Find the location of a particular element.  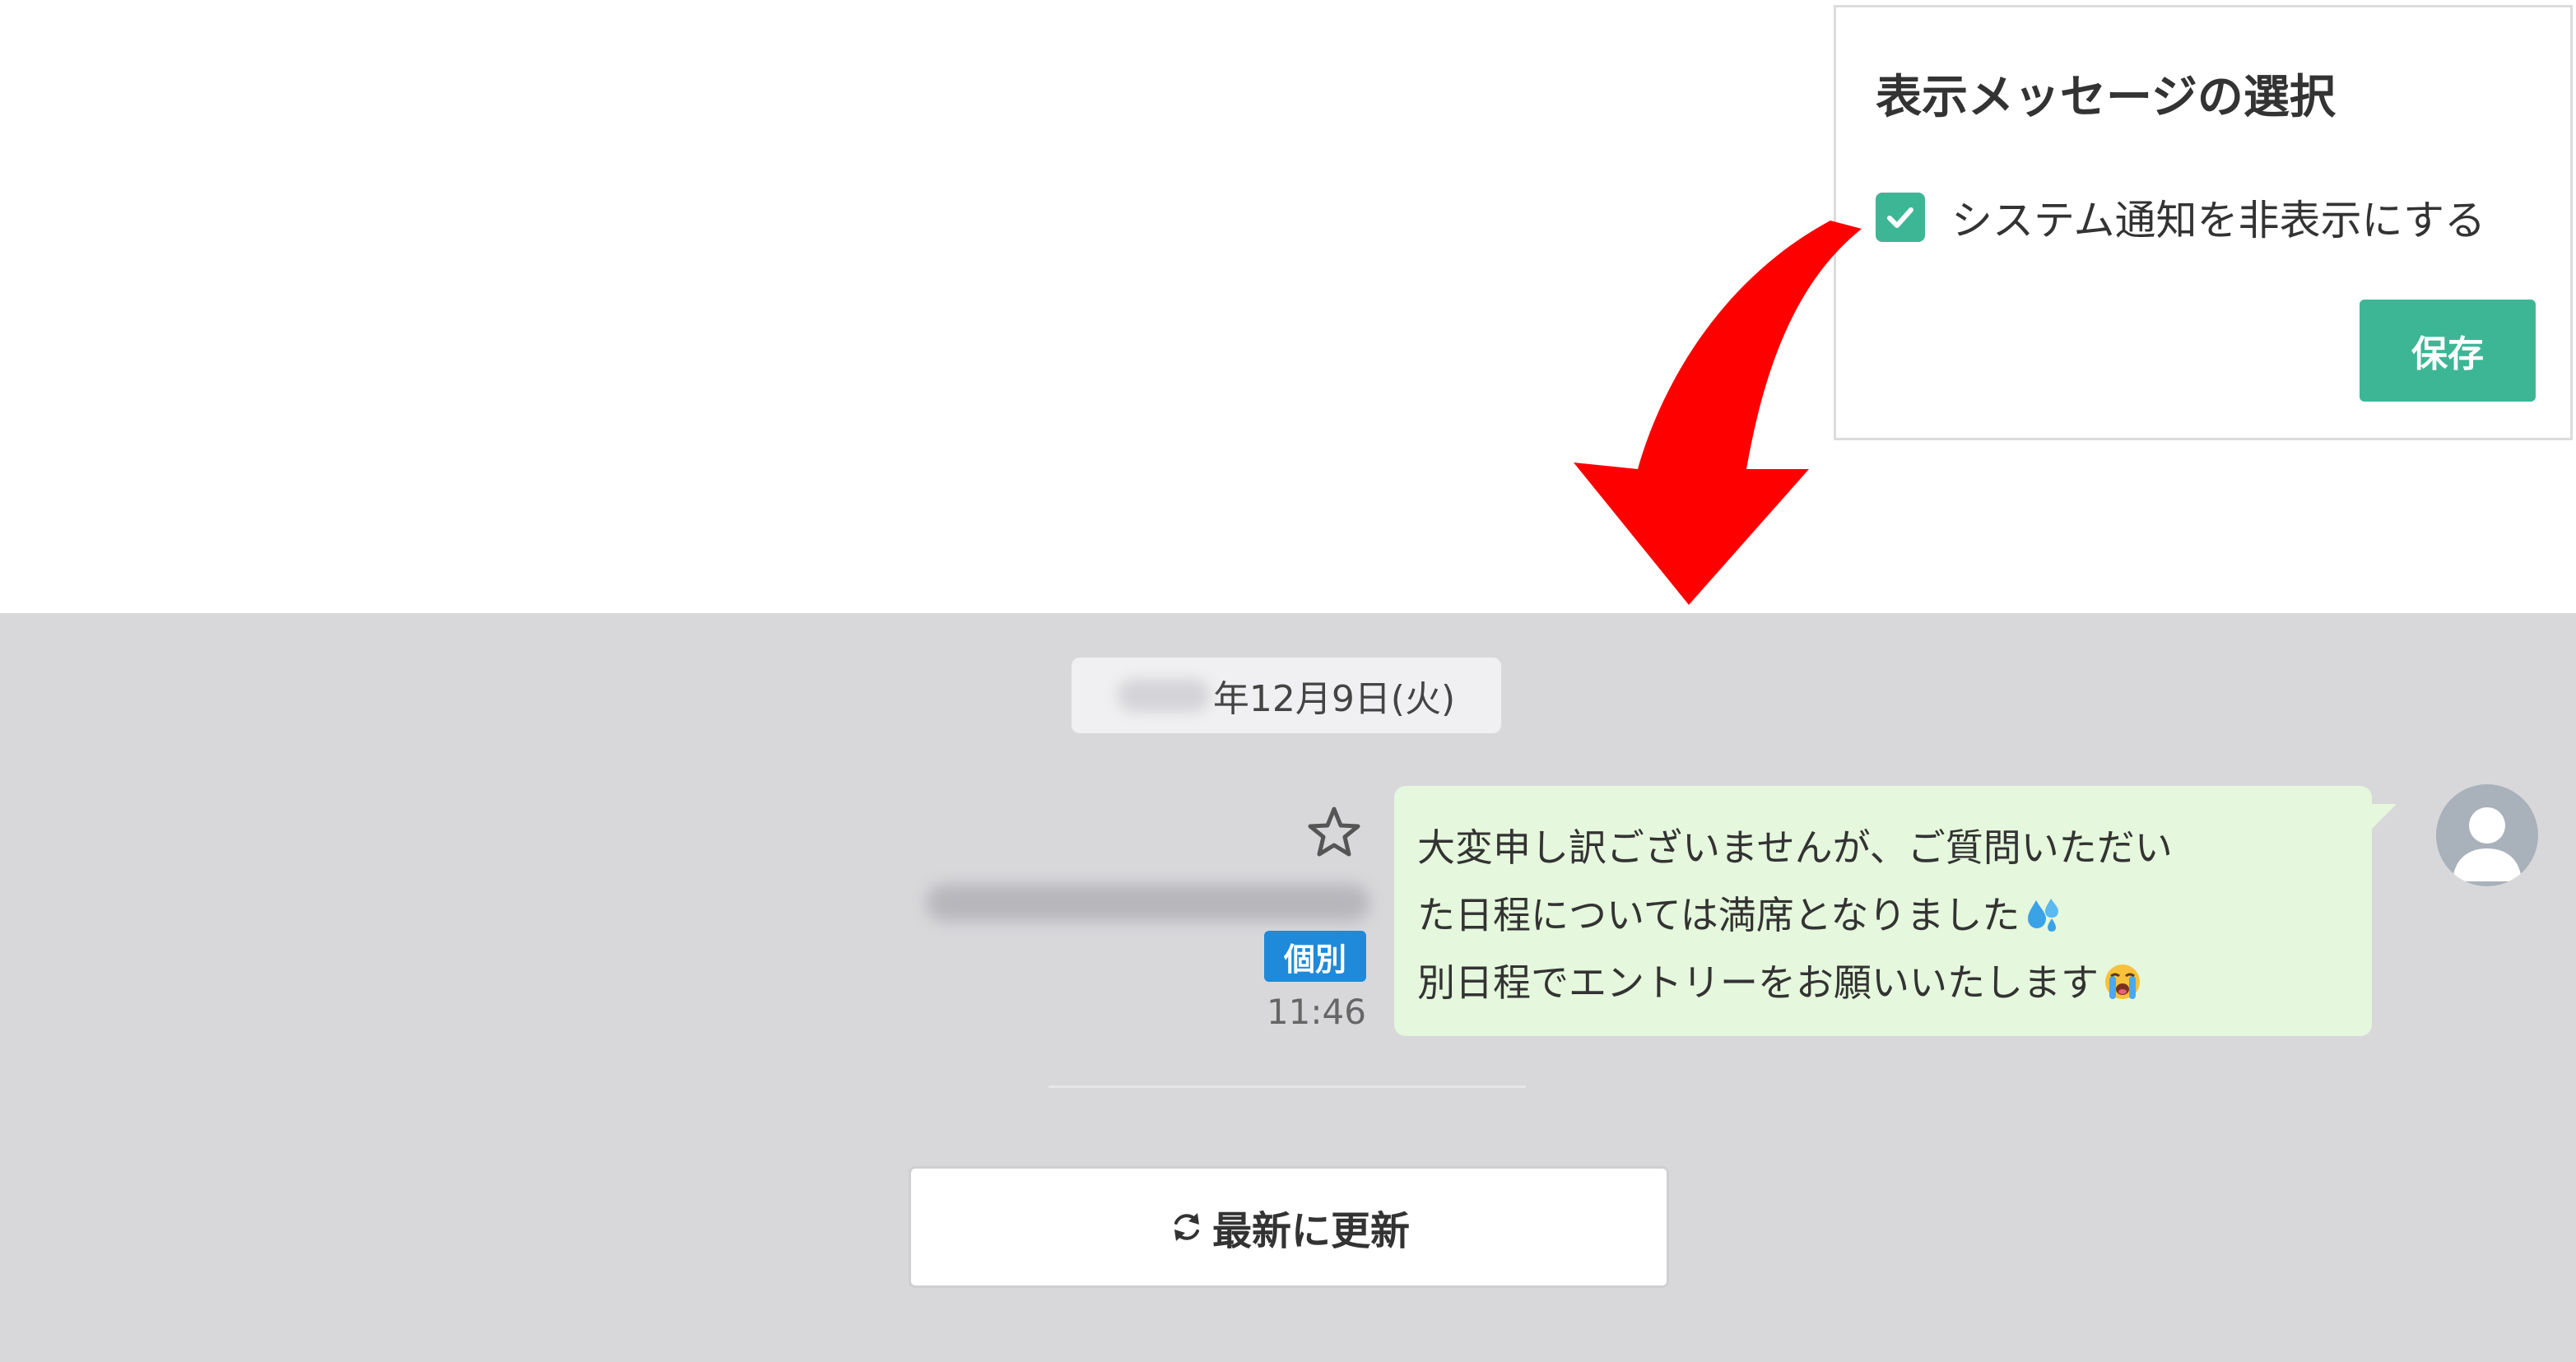

divider is located at coordinates (1287, 1086).